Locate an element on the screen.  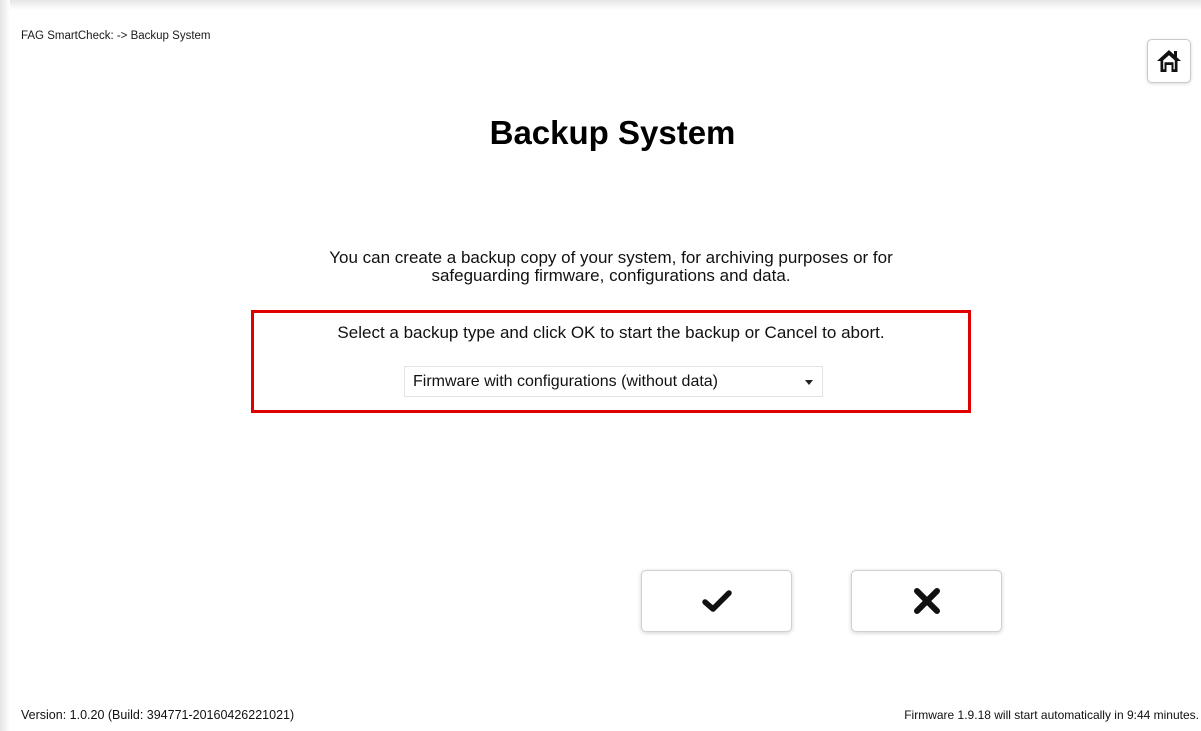
close-icon is located at coordinates (926, 601).